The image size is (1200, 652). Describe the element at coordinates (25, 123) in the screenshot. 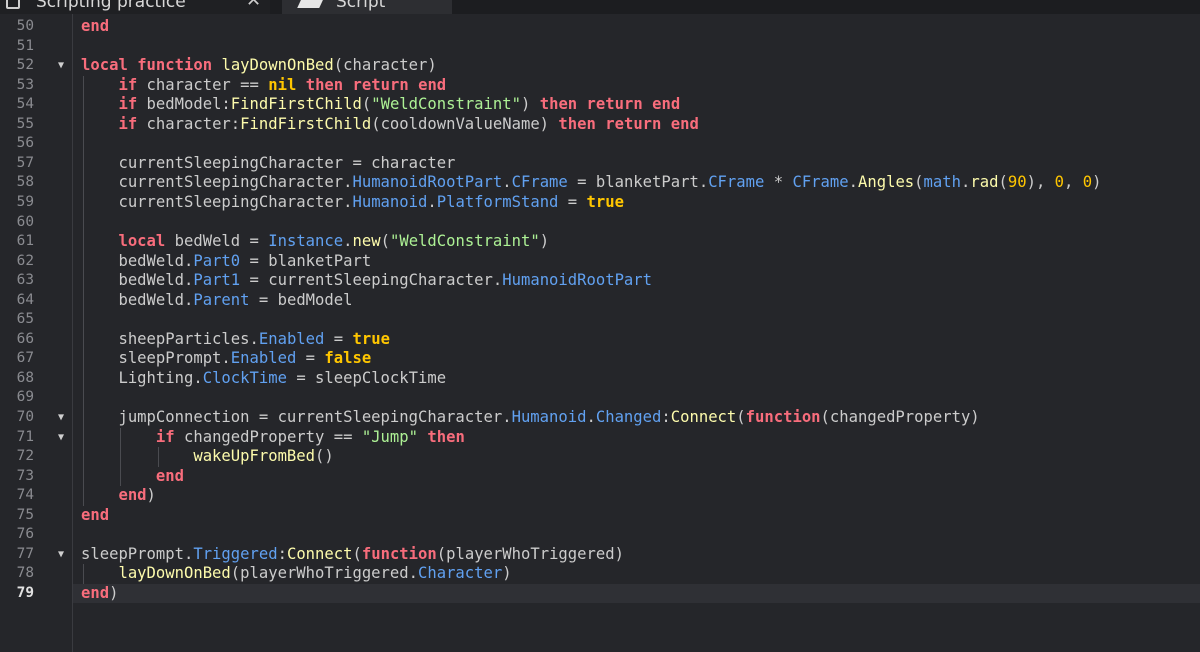

I see `line-number: 55` at that location.